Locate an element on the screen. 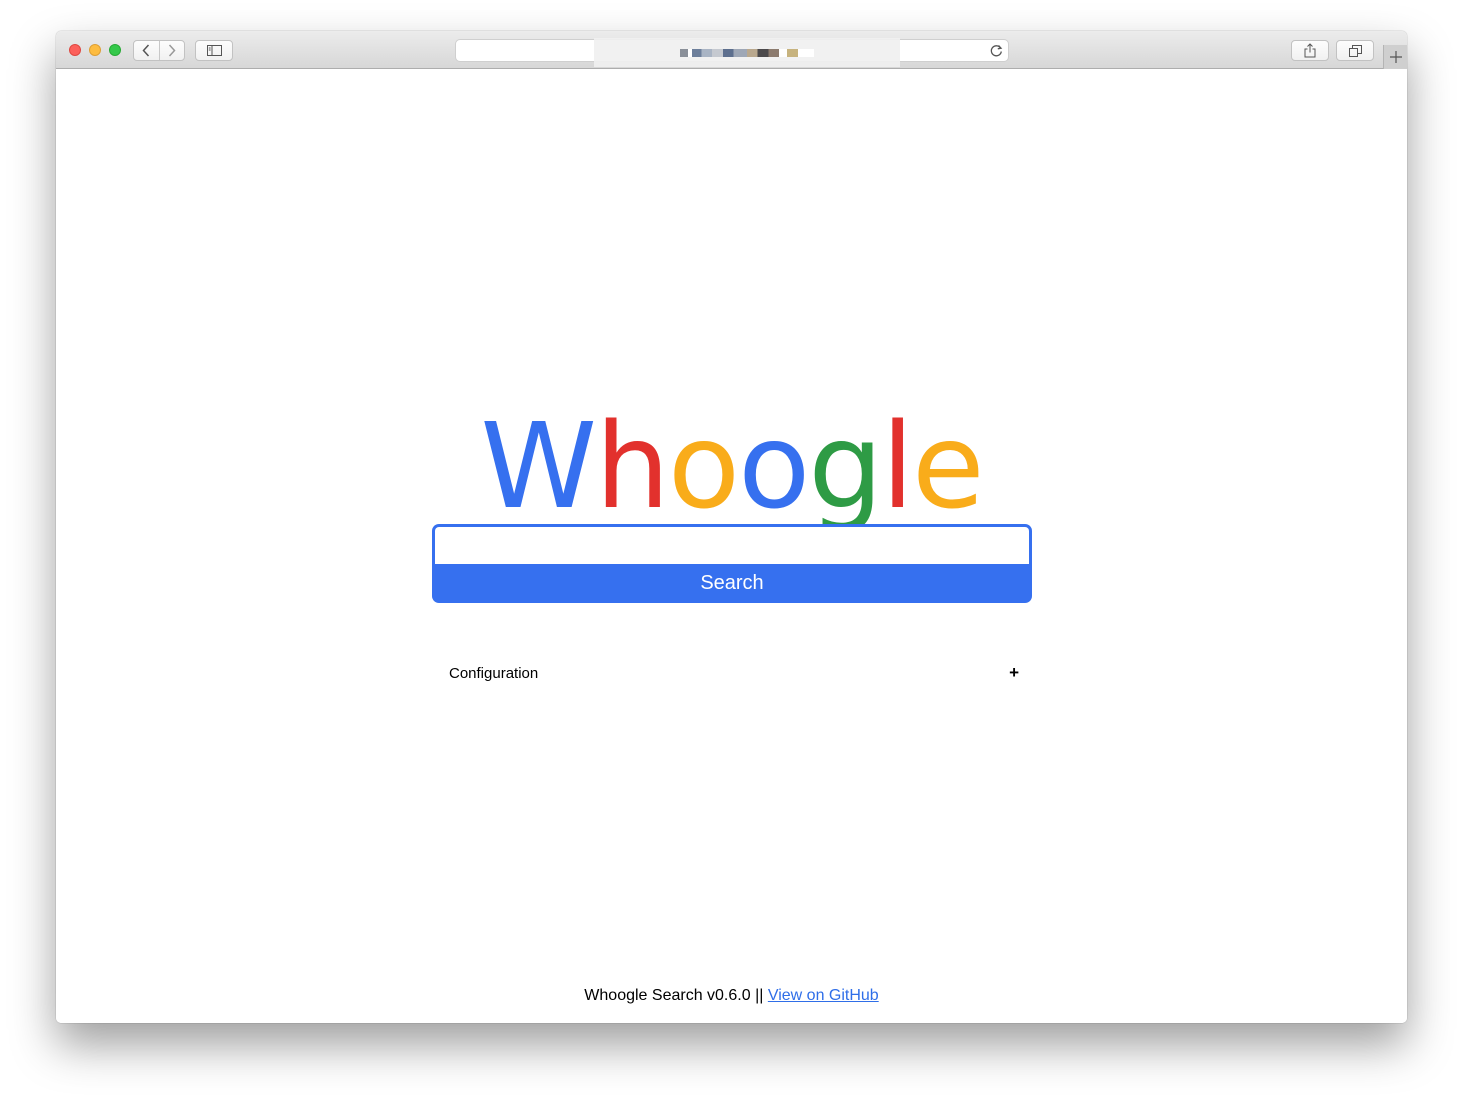  search-button: Search is located at coordinates (732, 583).